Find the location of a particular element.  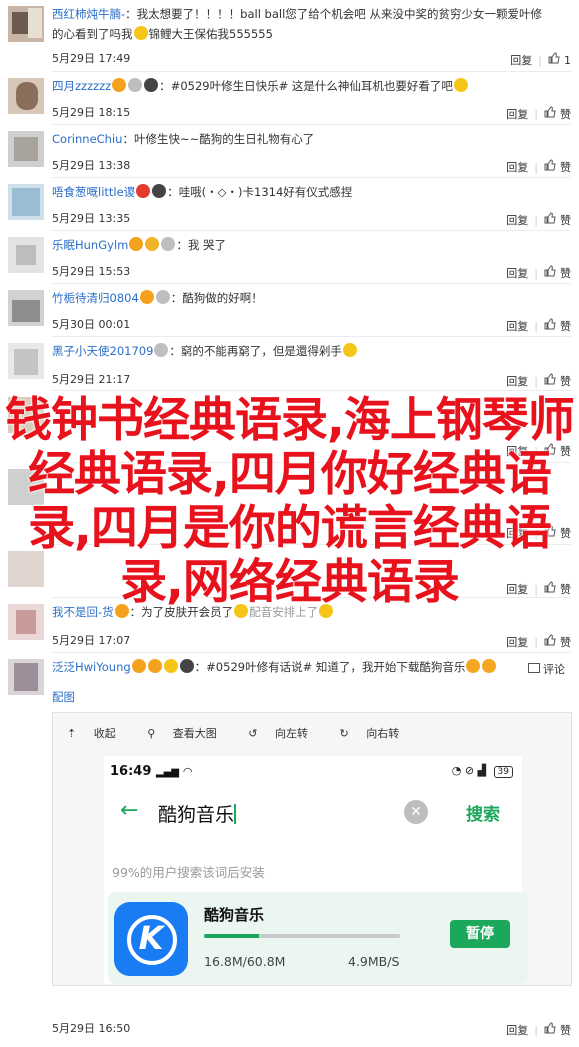

search-button: 搜索 is located at coordinates (483, 812).